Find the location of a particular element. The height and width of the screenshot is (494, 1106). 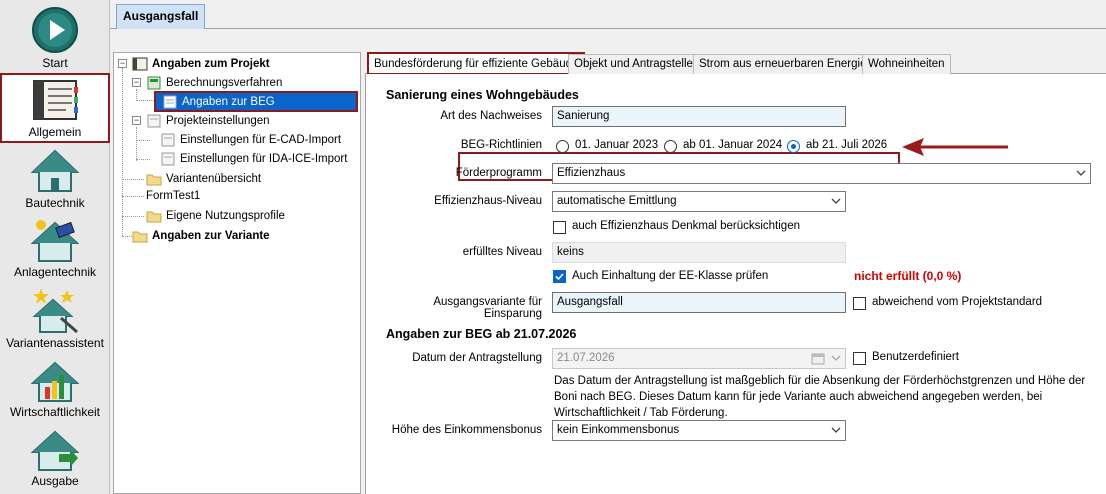

label-effizienzhaus-niveau: Effizienzhaus-Niveau is located at coordinates (488, 201).